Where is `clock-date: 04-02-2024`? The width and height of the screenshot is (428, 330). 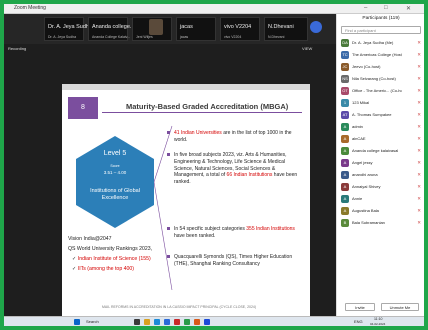
clock-date: 04-02-2024 is located at coordinates (377, 324).